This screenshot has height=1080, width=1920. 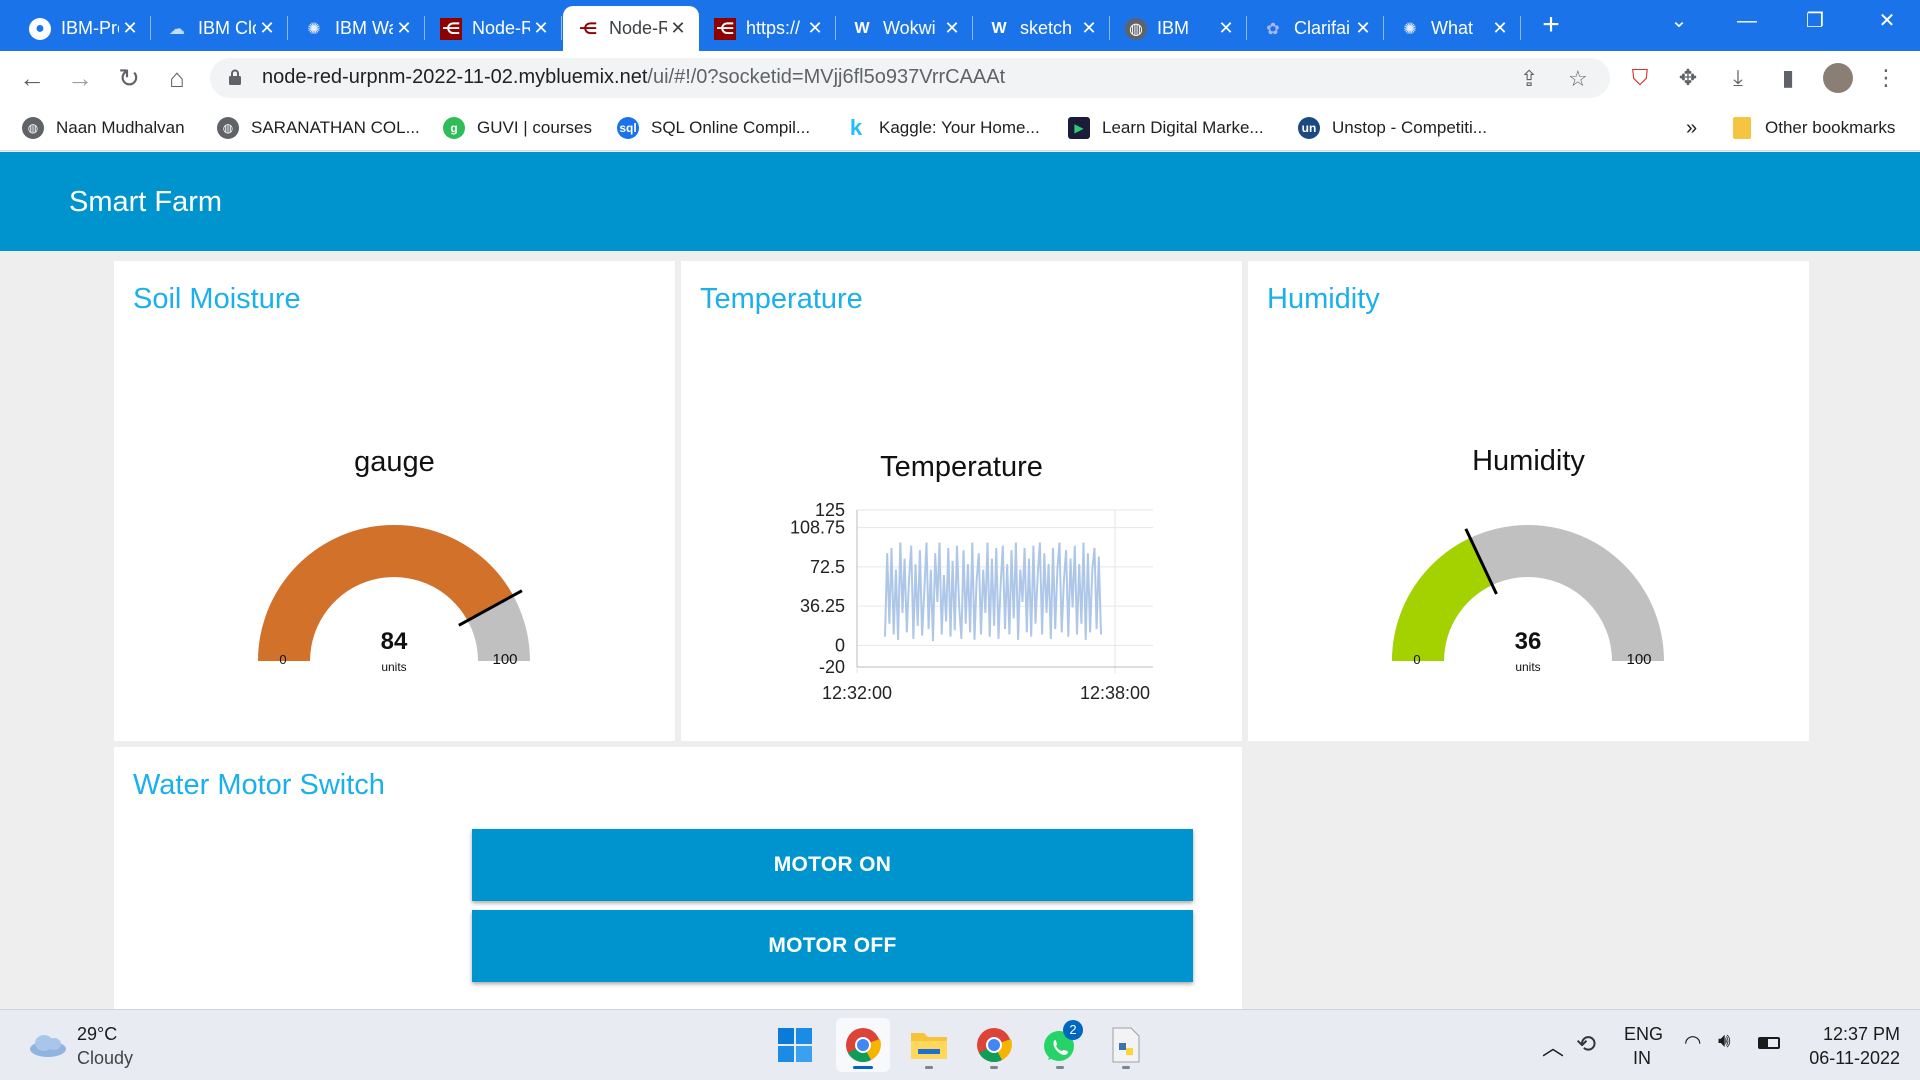 What do you see at coordinates (494, 28) in the screenshot?
I see `browser-tab: ⋲ Node-RED✕` at bounding box center [494, 28].